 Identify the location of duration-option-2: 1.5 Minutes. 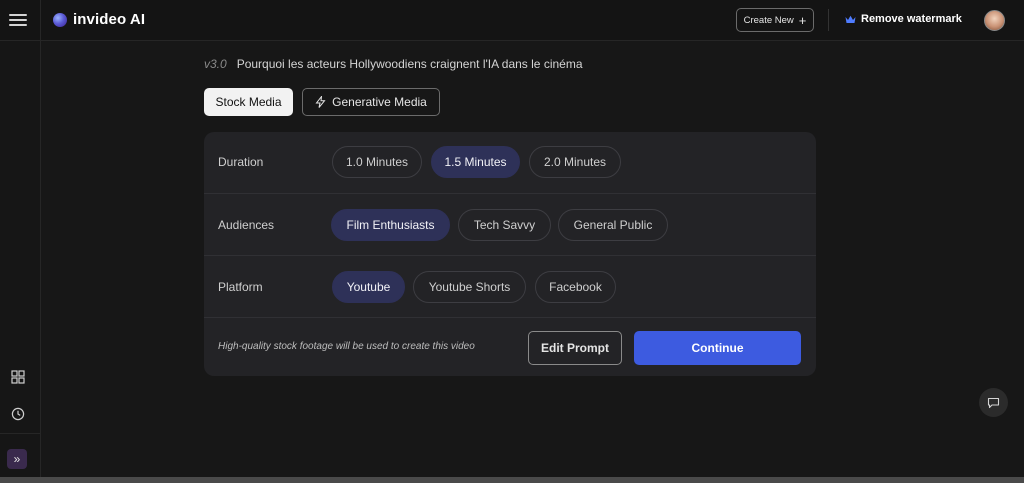
(475, 162).